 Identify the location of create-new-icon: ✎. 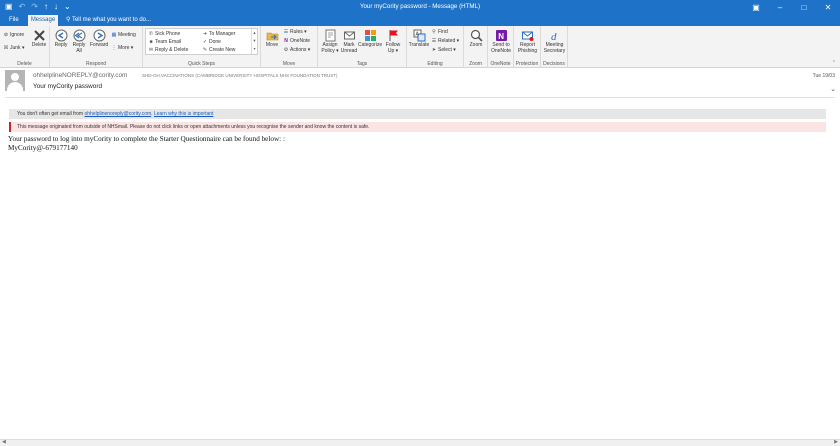
(205, 50).